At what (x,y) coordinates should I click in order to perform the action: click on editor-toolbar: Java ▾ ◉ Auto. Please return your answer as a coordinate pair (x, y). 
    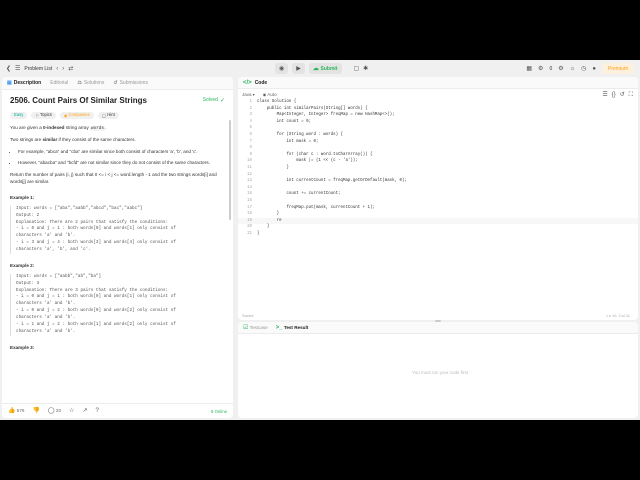
    Looking at the image, I should click on (438, 94).